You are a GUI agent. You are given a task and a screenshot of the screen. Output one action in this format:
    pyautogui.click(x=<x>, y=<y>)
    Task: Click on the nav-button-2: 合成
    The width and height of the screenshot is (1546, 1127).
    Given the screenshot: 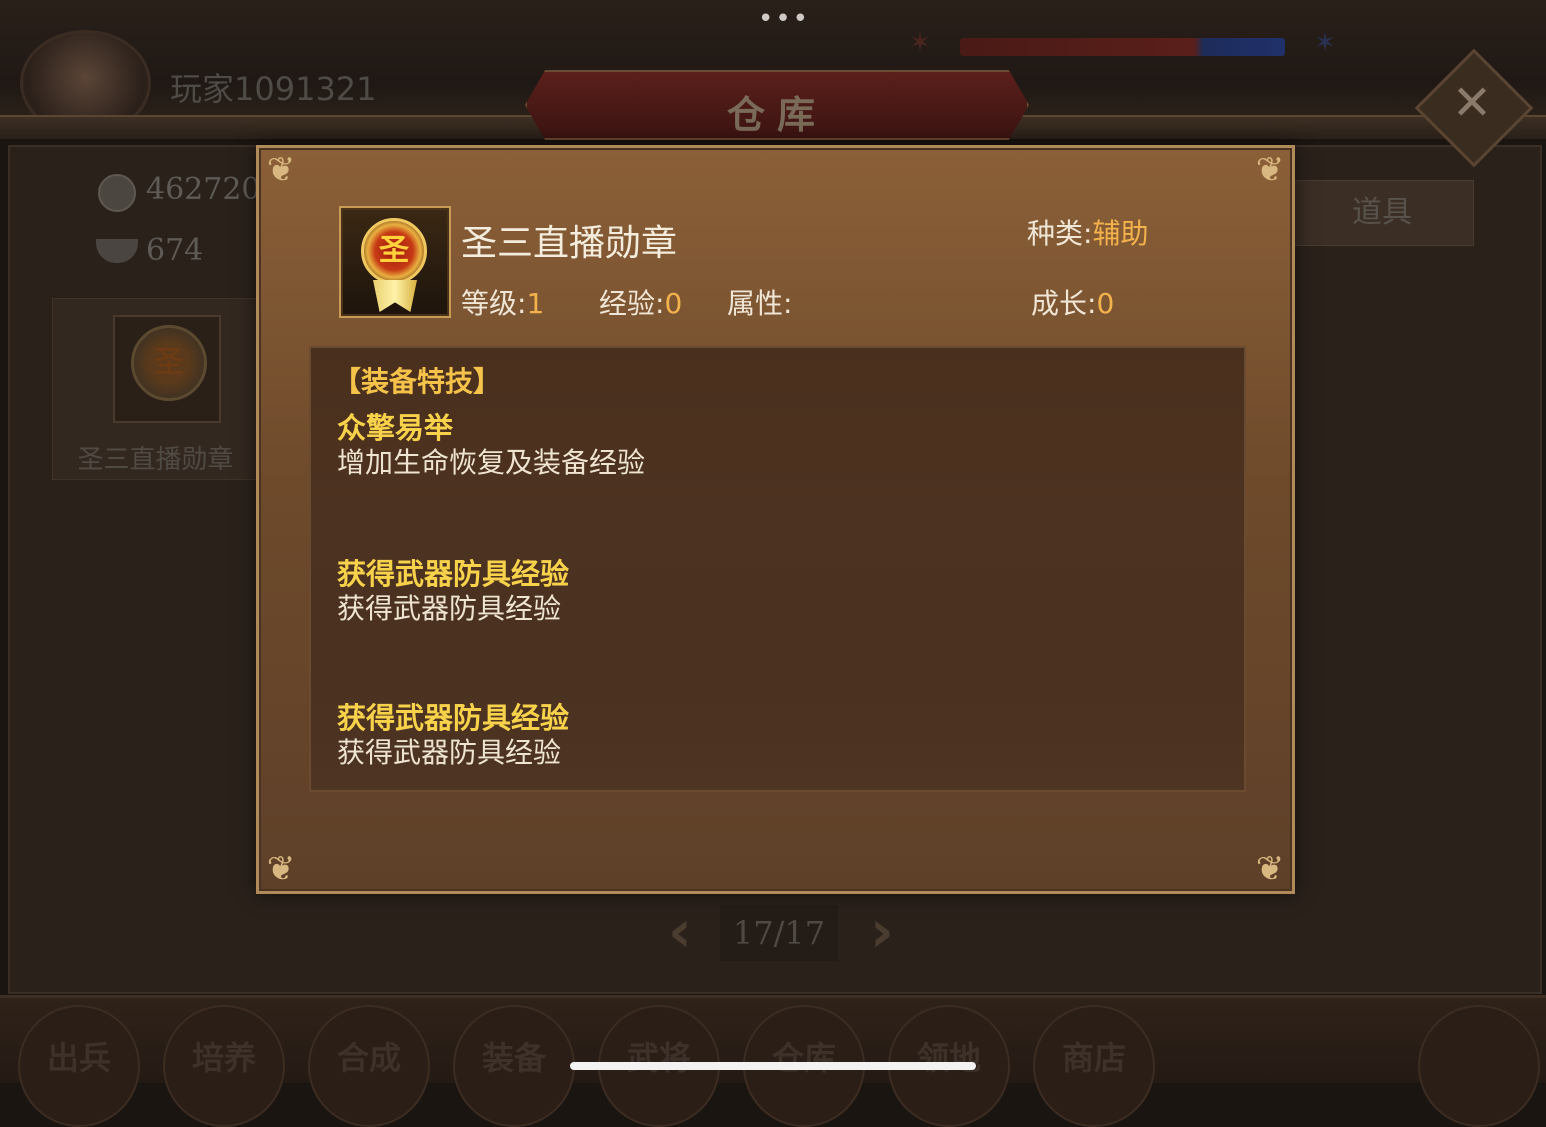 What is the action you would take?
    pyautogui.click(x=369, y=1066)
    